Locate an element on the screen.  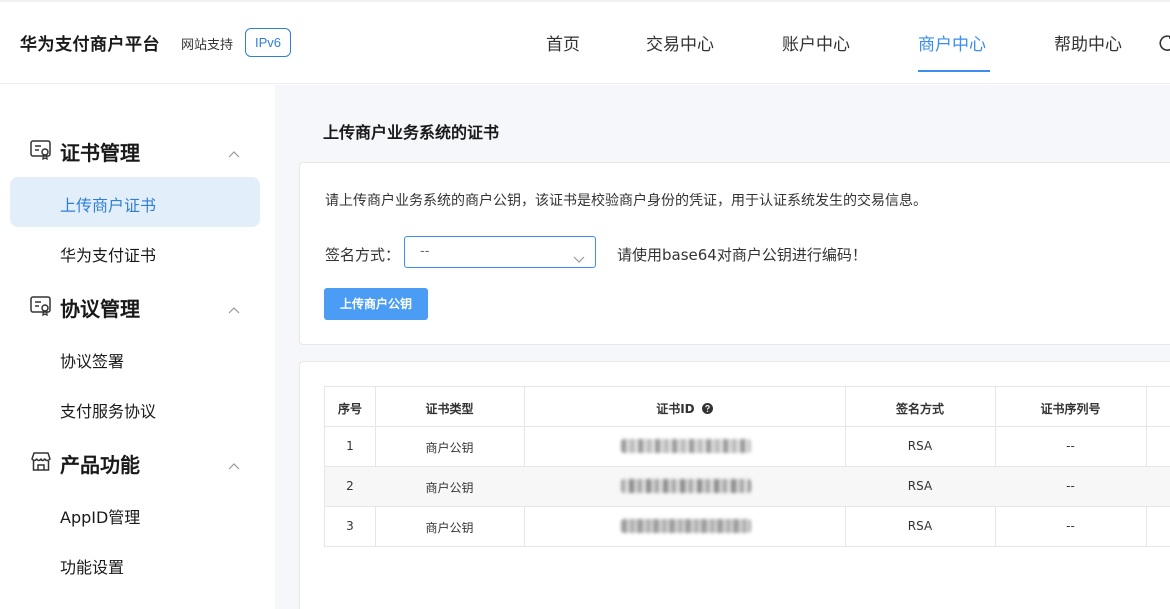
page-title: 上传商户业务系统的证书 is located at coordinates (411, 132).